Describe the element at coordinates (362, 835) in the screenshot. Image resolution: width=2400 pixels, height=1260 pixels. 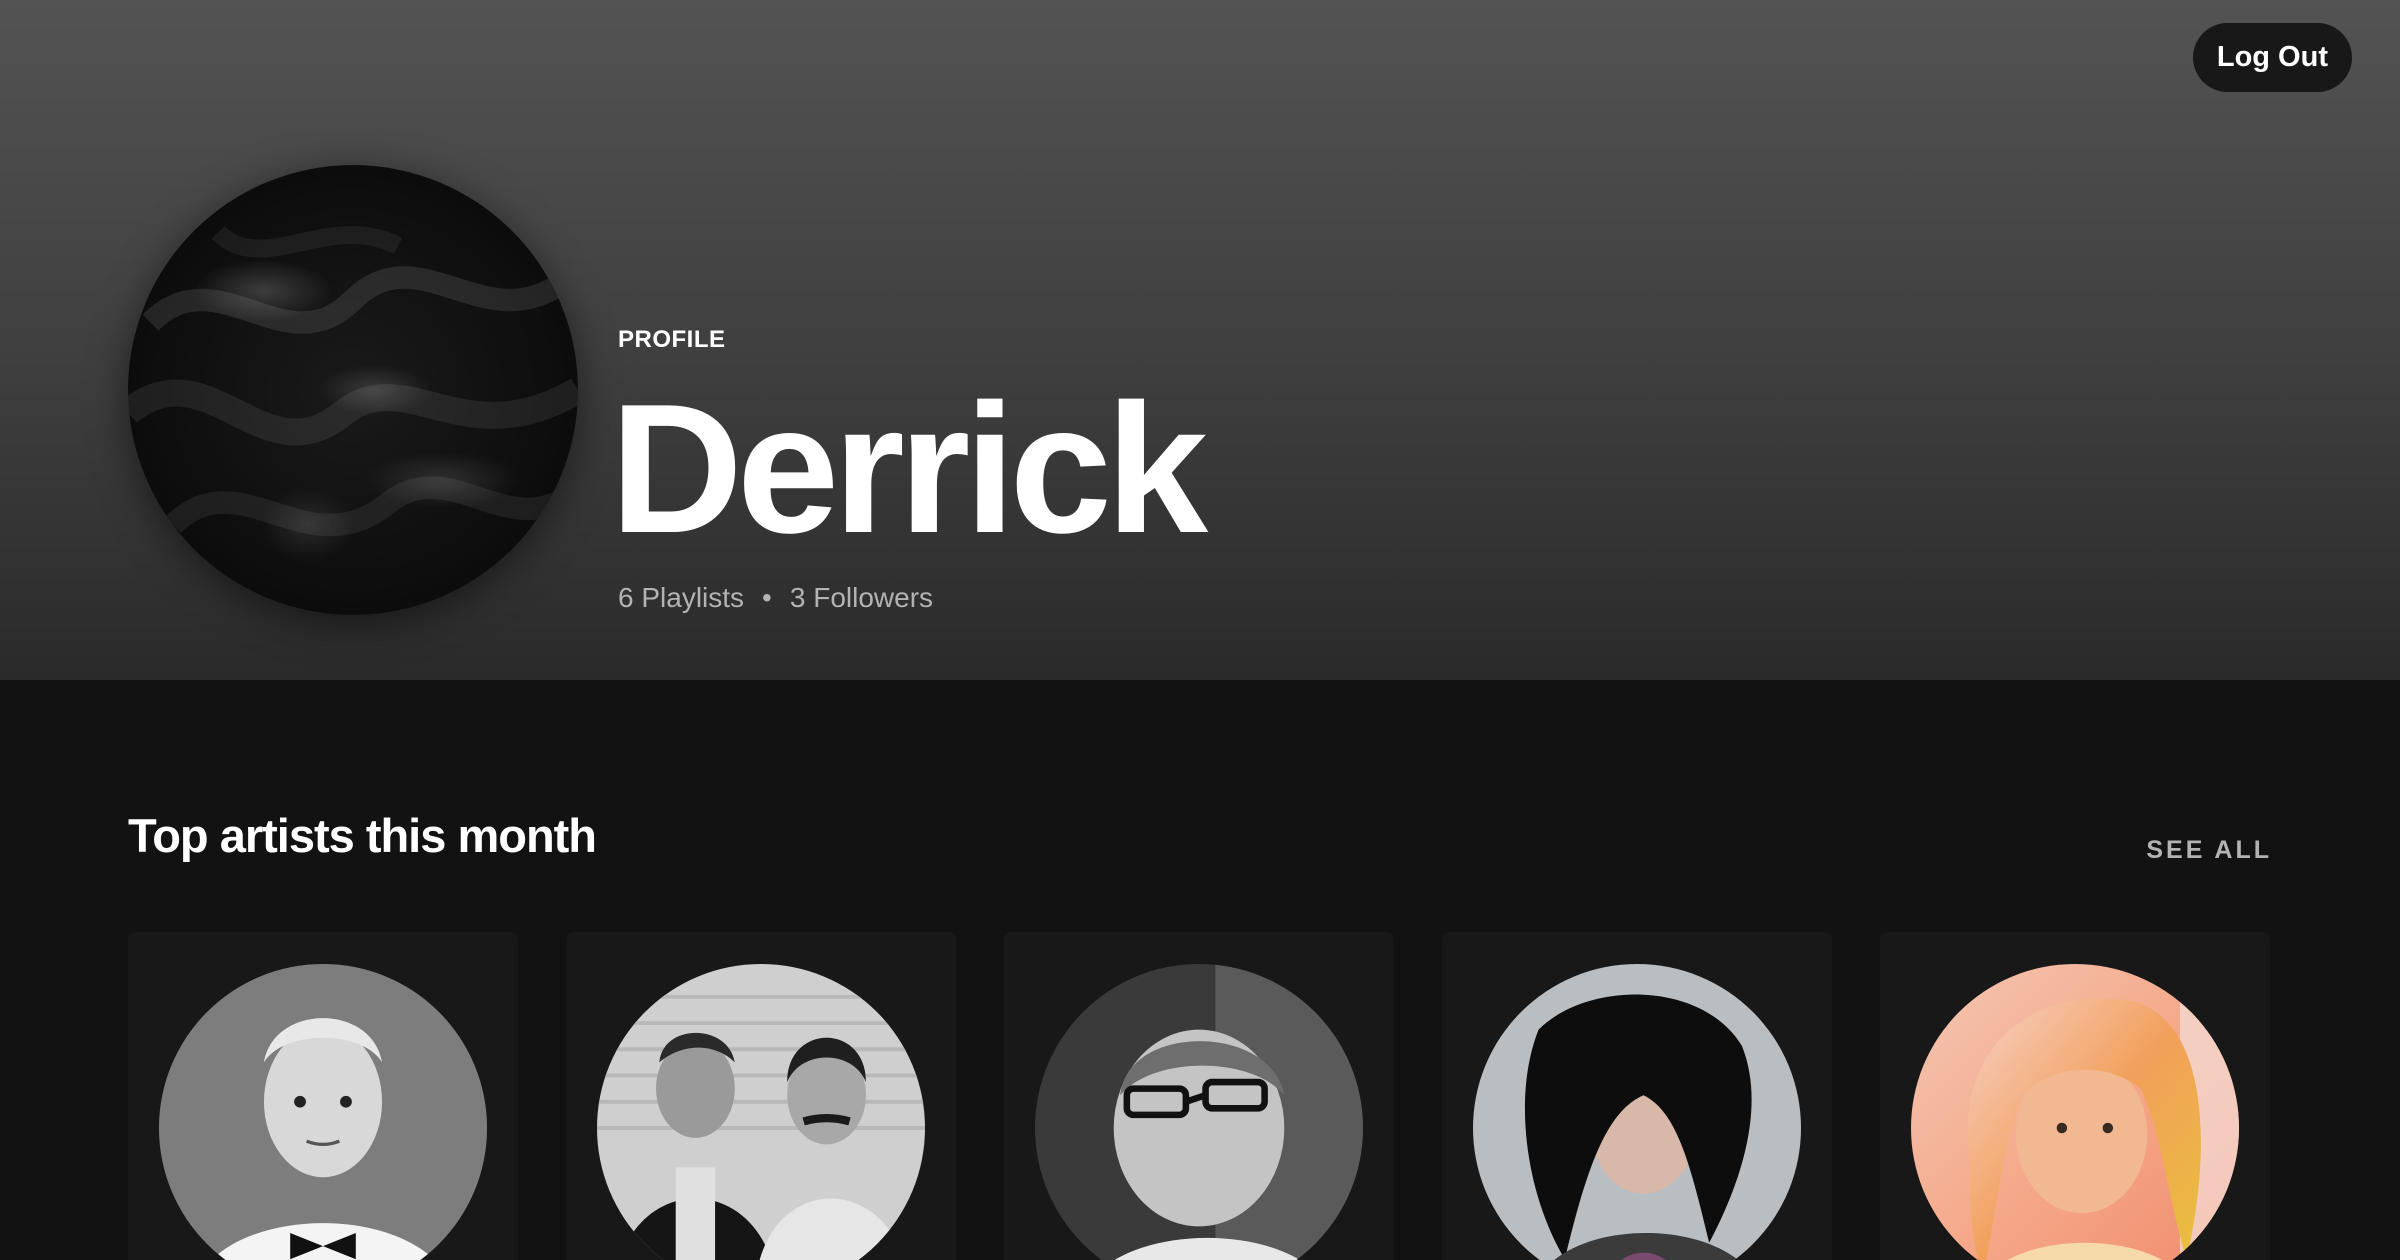
I see `section-title: Top artists this month` at that location.